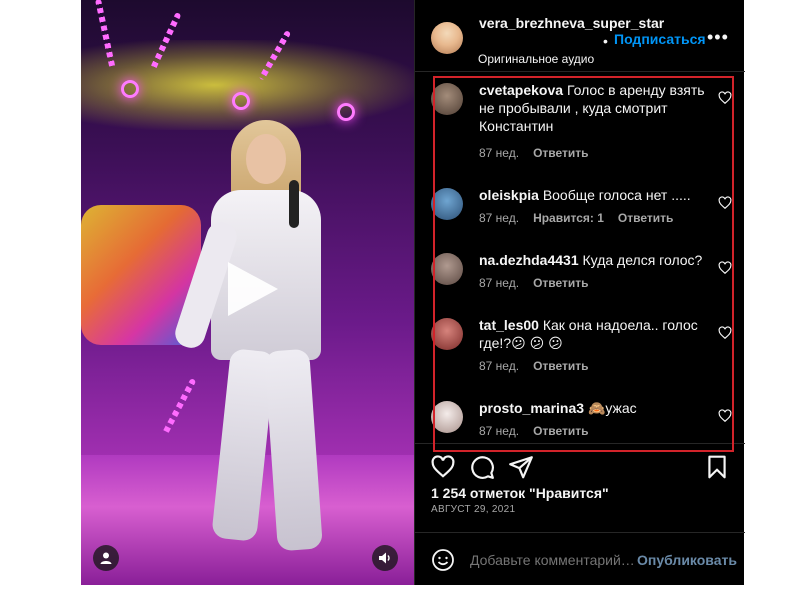 The image size is (787, 600). Describe the element at coordinates (568, 218) in the screenshot. I see `comment-likes-count: Нравится: 1` at that location.